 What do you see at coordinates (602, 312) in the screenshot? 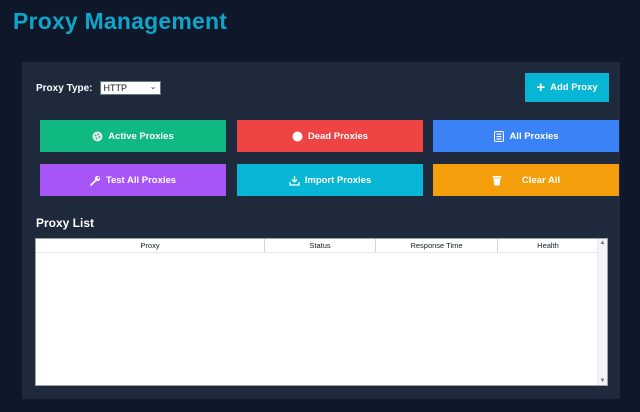
I see `table-scrollbar: ▲ ▼` at bounding box center [602, 312].